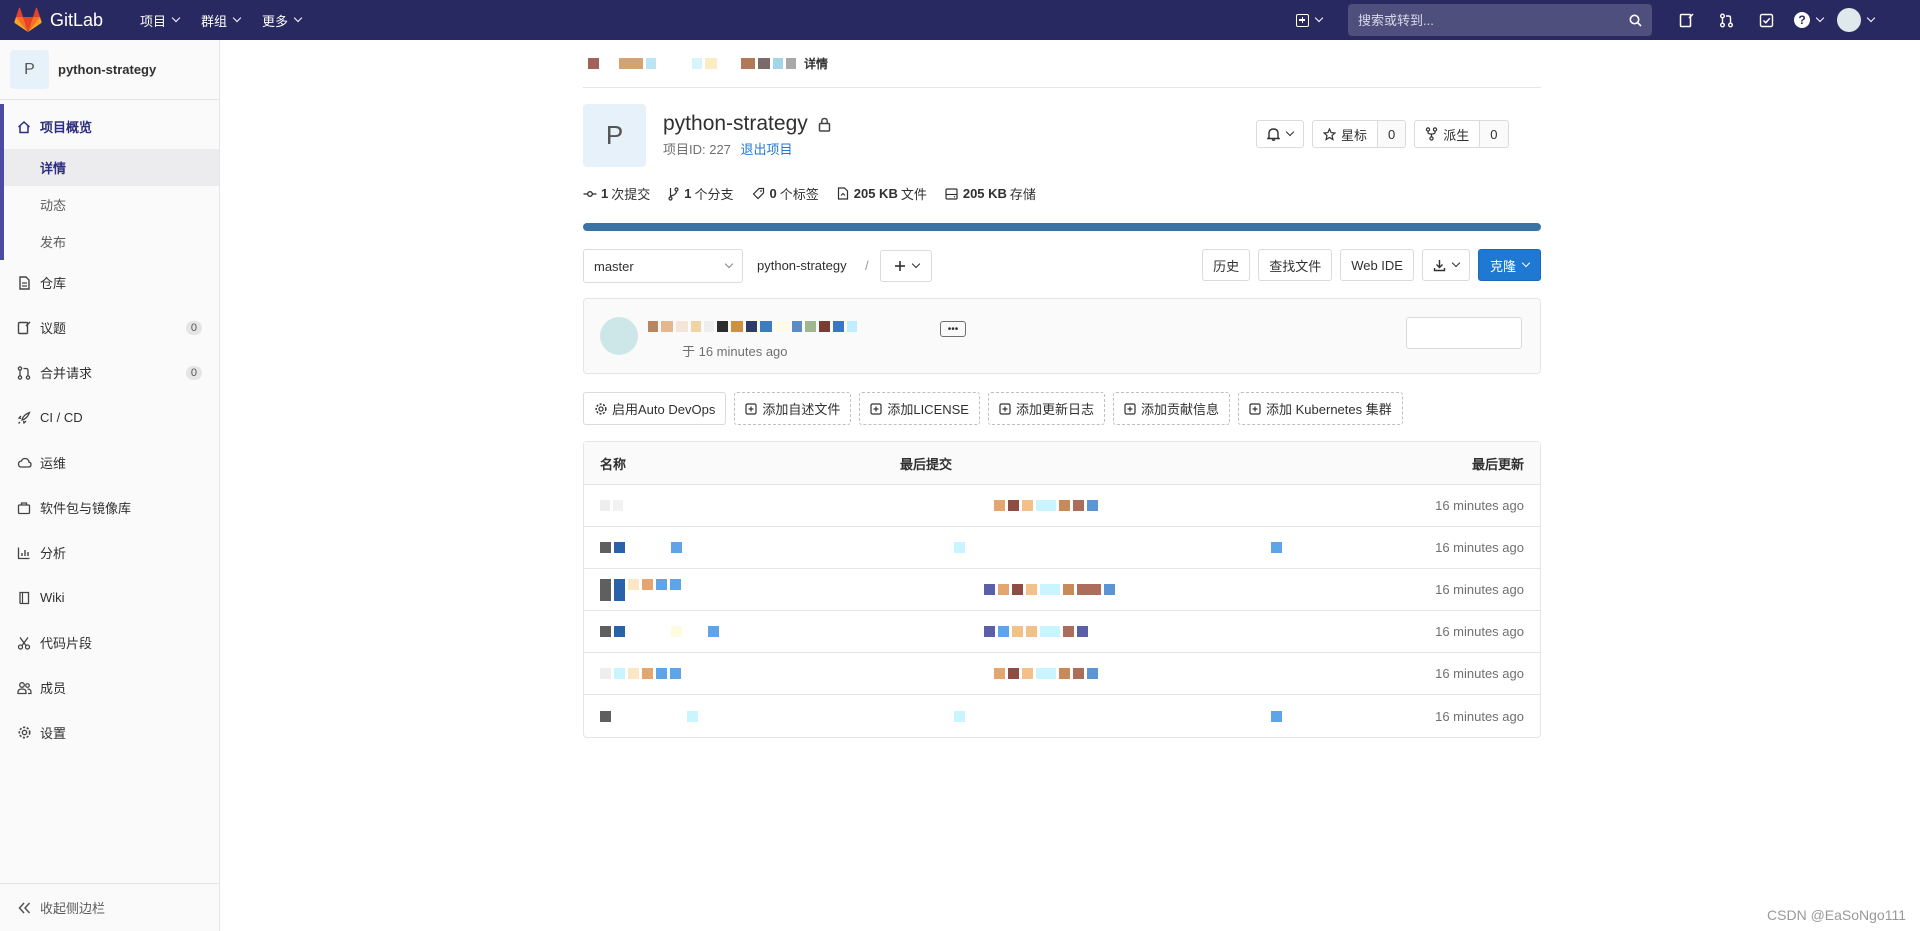  I want to click on sidebar-item-packages: 软件包与镜像库, so click(109, 507).